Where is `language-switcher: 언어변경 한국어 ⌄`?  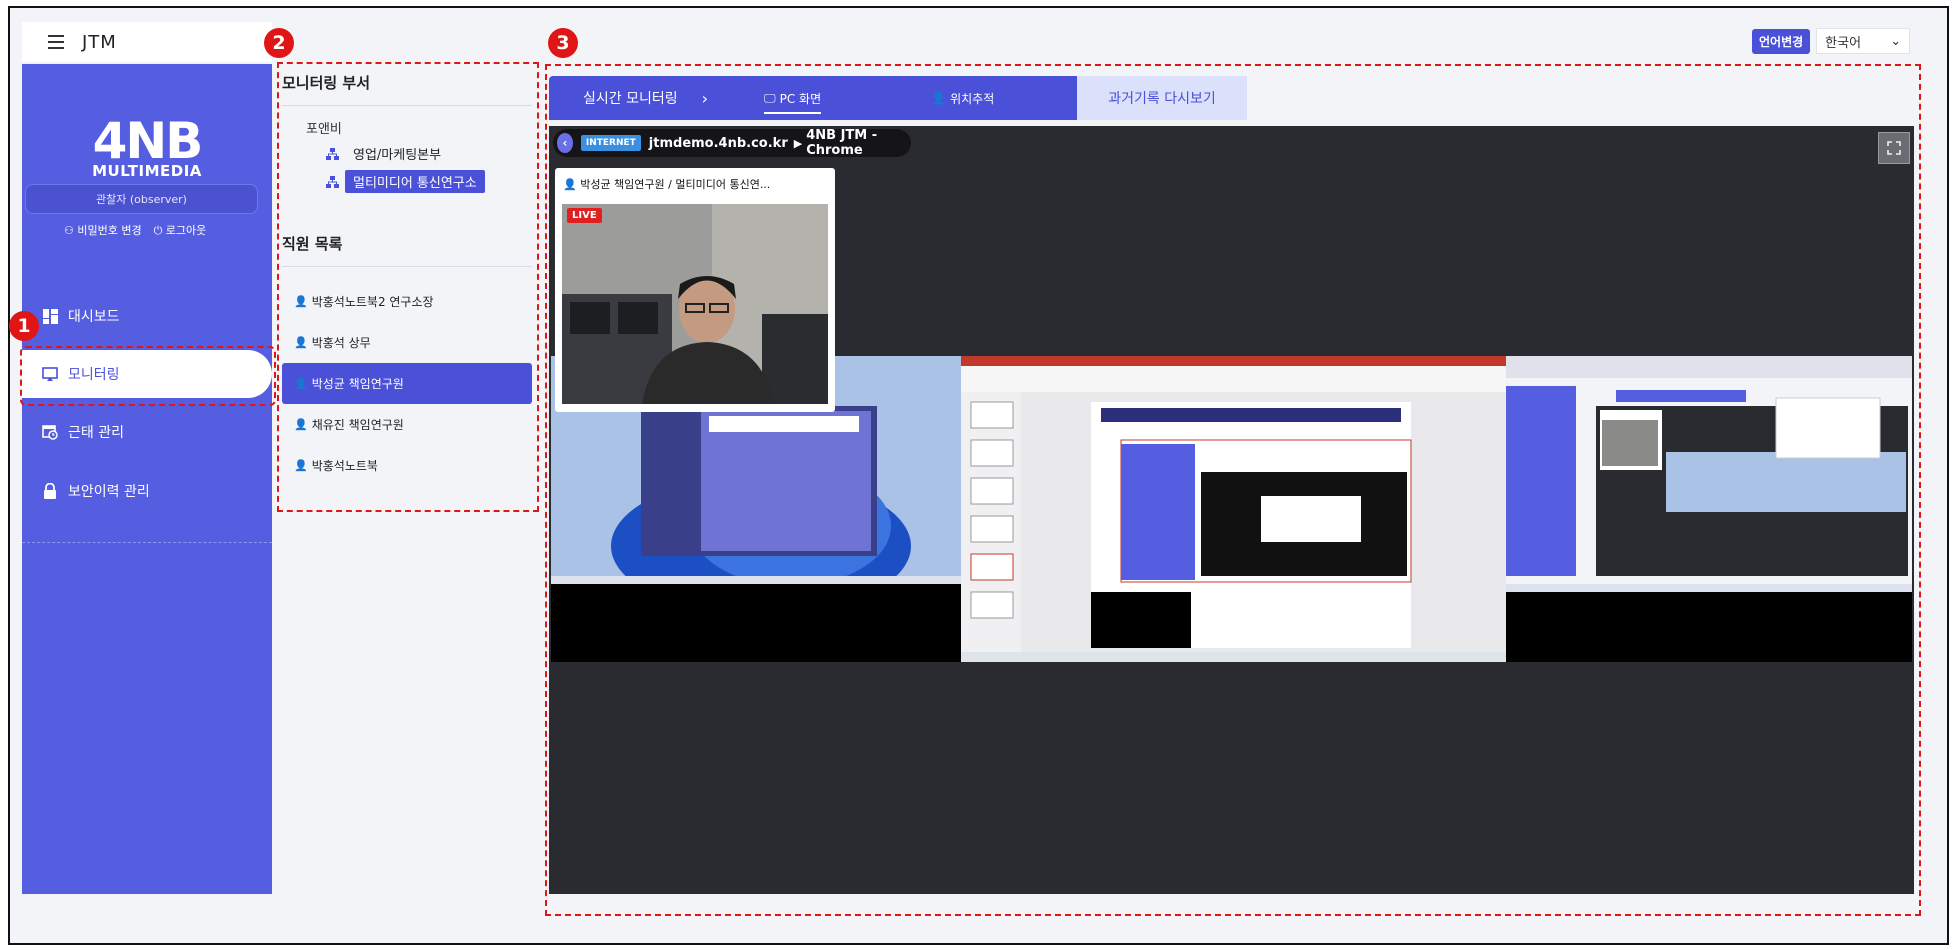 language-switcher: 언어변경 한국어 ⌄ is located at coordinates (1831, 41).